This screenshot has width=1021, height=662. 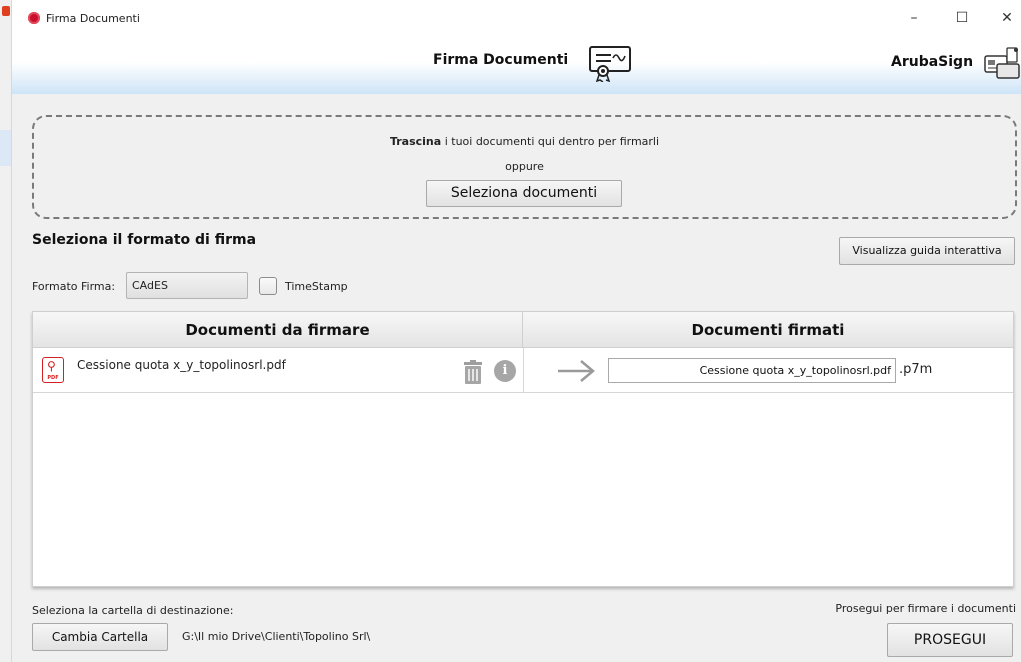 I want to click on minimize-button: –, so click(x=914, y=18).